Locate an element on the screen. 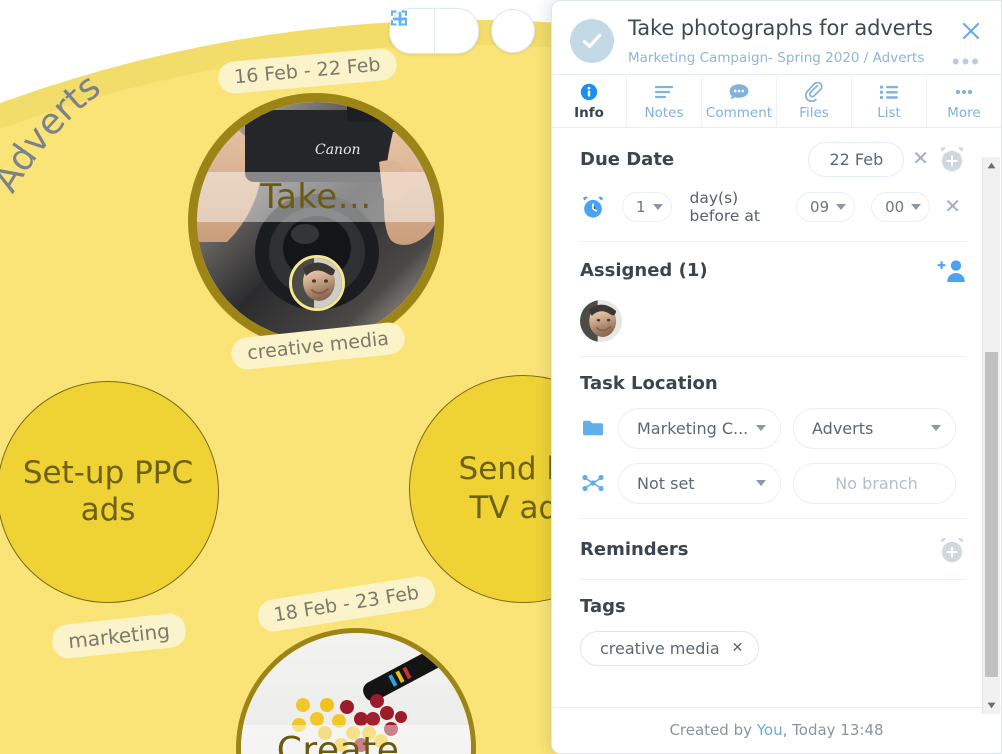 The width and height of the screenshot is (1002, 754). panel-footer: Created by You, Today 13:48 is located at coordinates (776, 730).